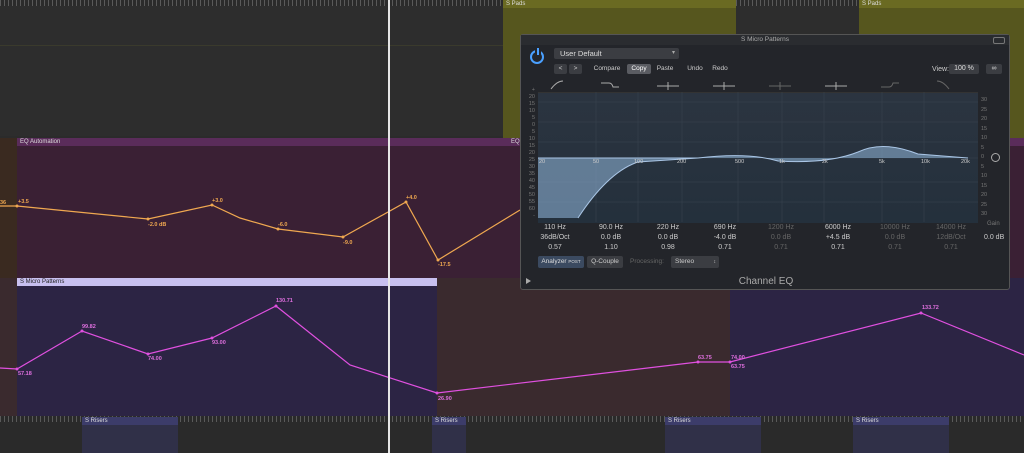 The image size is (1024, 453). Describe the element at coordinates (575, 69) in the screenshot. I see `next-preset-button: >` at that location.